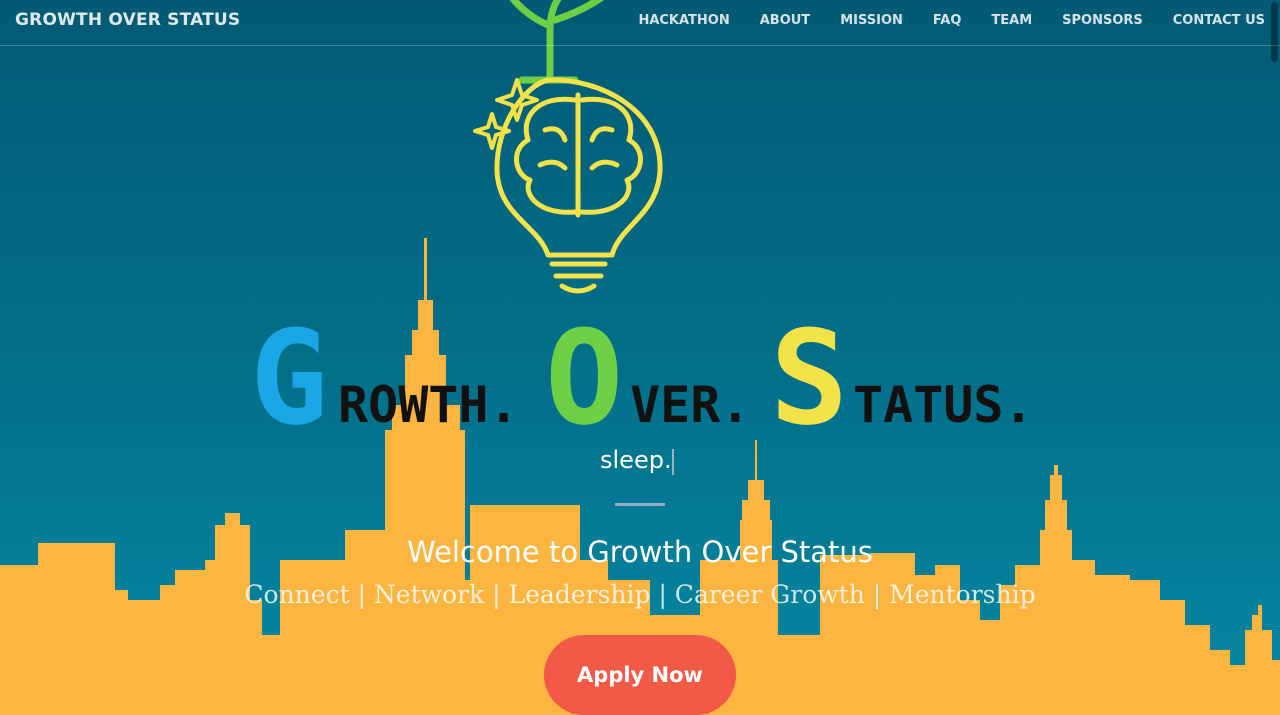 The image size is (1280, 715). I want to click on brand-logo: GROWTH OVER STATUS, so click(127, 20).